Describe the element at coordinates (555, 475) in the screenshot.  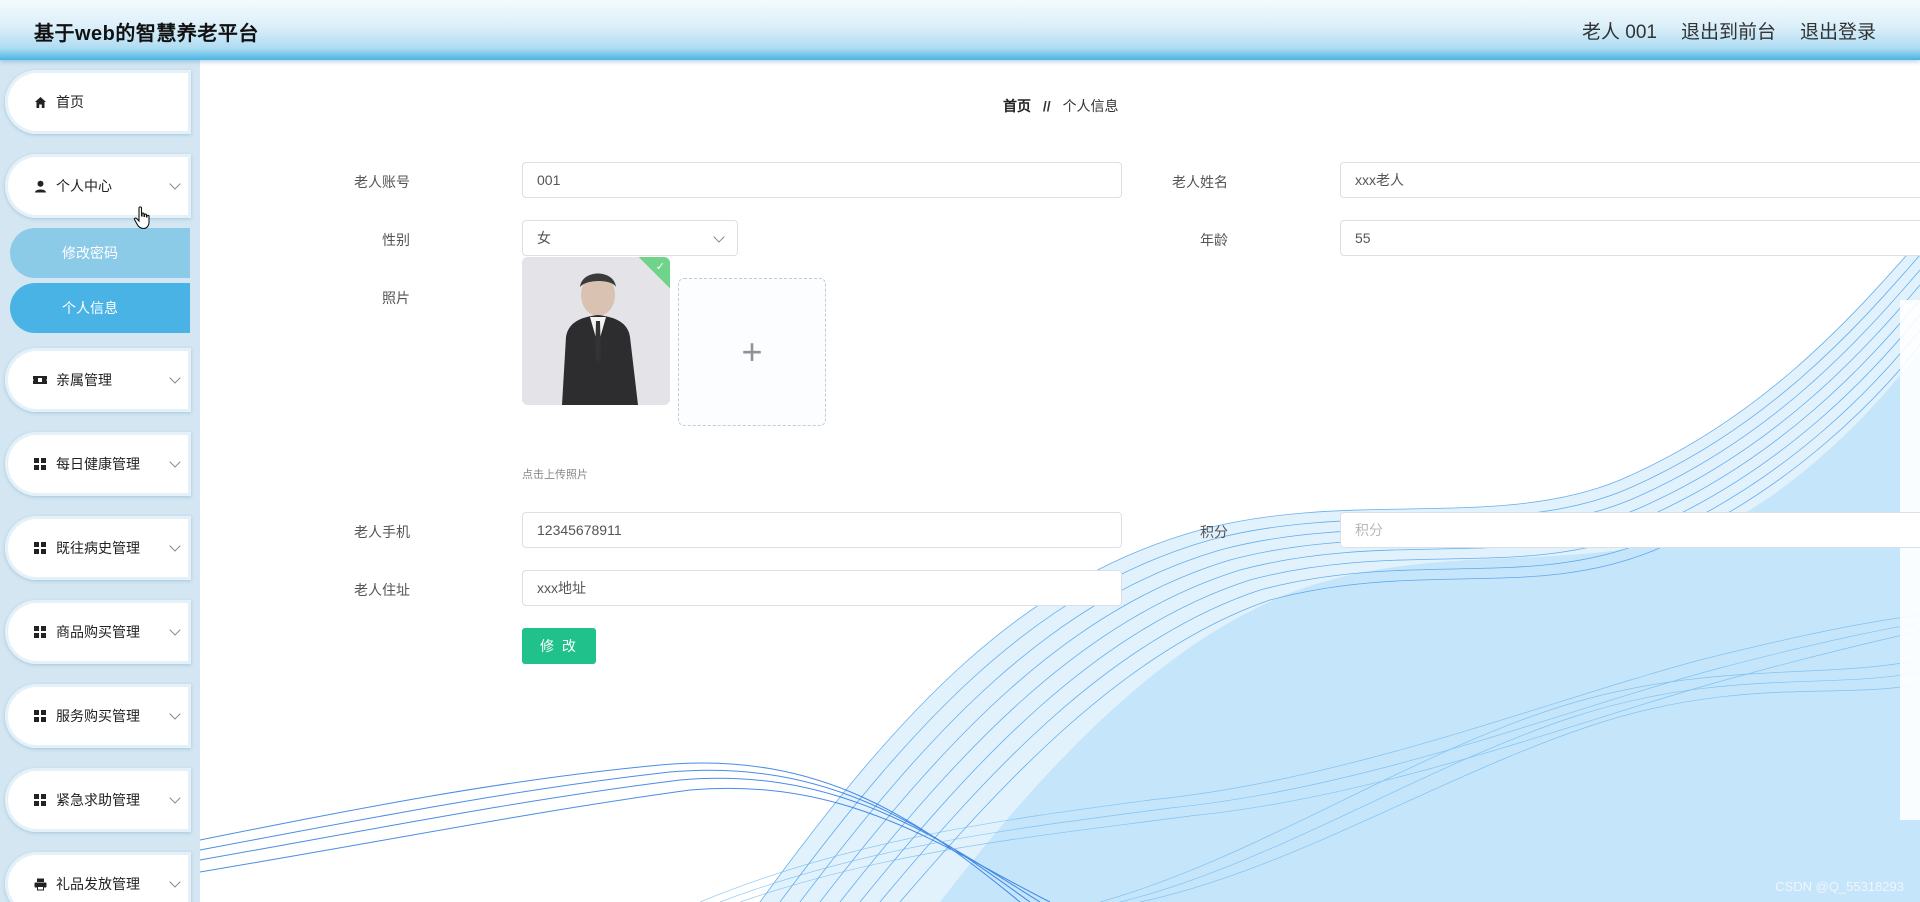
I see `upload-tip: 点击上传照片` at that location.